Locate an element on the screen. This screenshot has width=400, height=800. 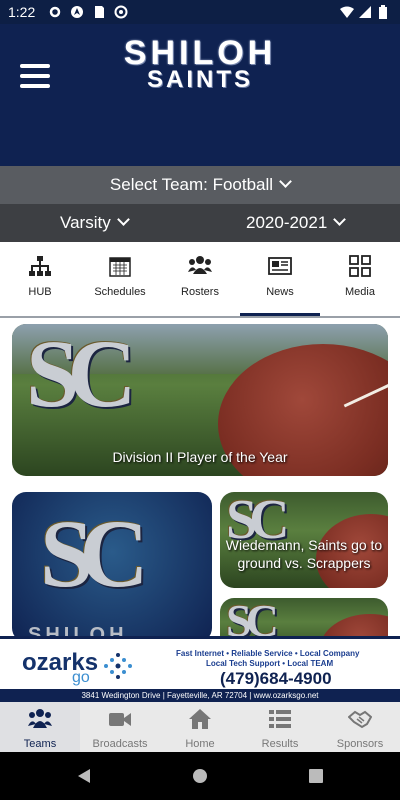
system-navigation-bar is located at coordinates (200, 776).